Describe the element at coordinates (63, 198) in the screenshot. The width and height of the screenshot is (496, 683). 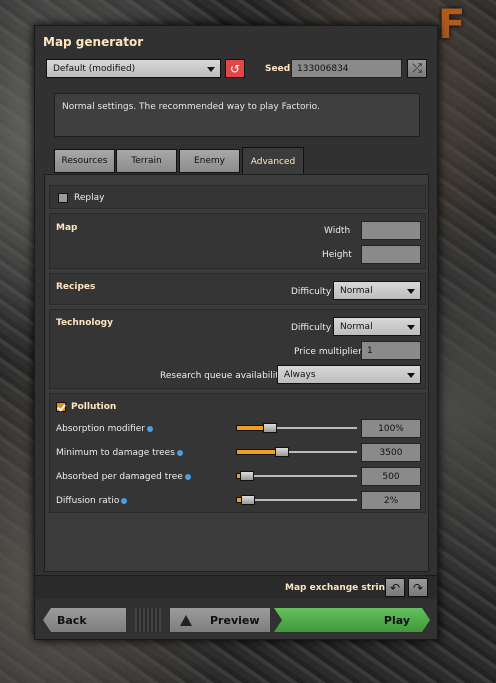
I see `replay-checkbox` at that location.